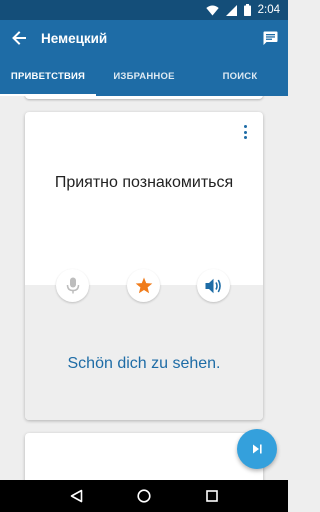  I want to click on tab-bar: ПРИВЕТСТВИЯ ИЗБРАННОЕ ПОИСК, so click(144, 76).